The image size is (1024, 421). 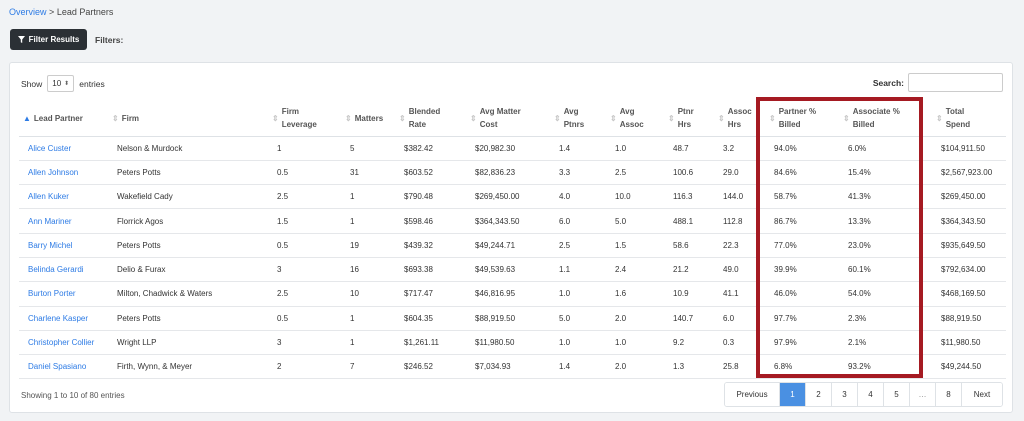 What do you see at coordinates (50, 245) in the screenshot?
I see `lead-partner-link: Barry Michel` at bounding box center [50, 245].